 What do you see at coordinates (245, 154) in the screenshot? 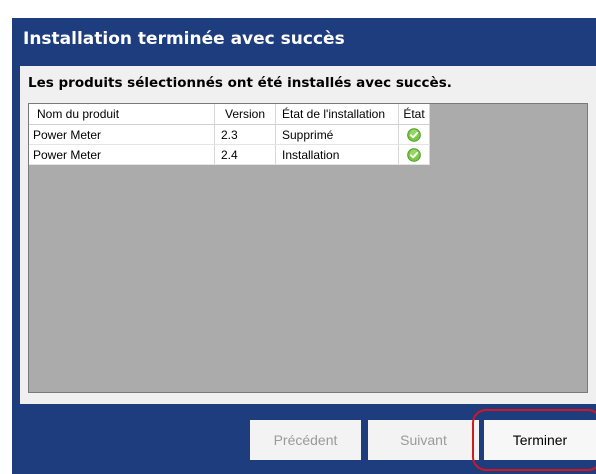
I see `cell-version: 2.4` at bounding box center [245, 154].